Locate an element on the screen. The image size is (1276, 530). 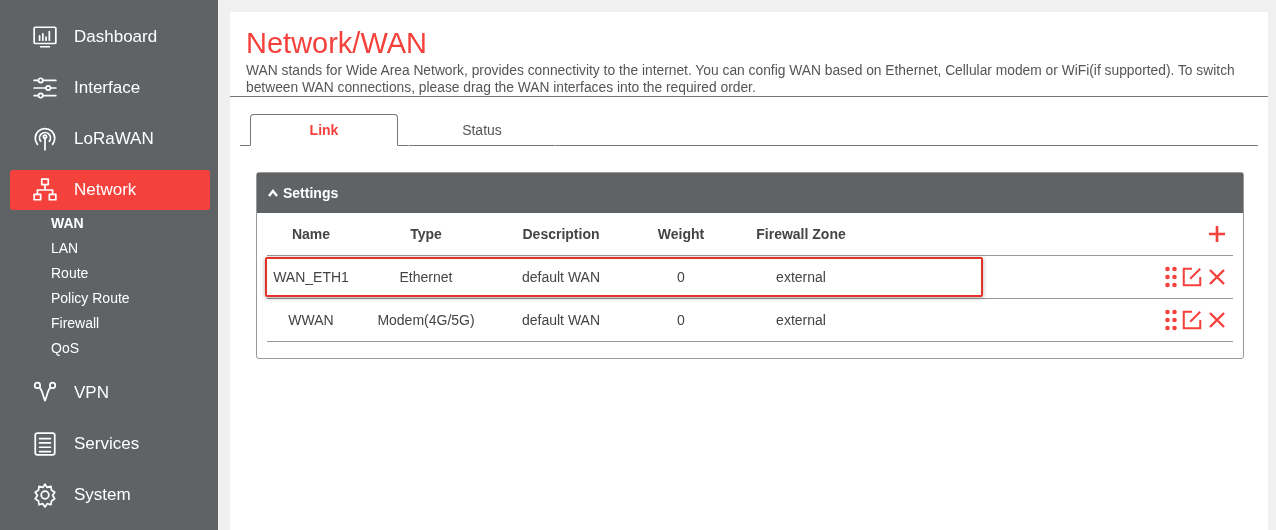
sidebar-item: System is located at coordinates (110, 495).